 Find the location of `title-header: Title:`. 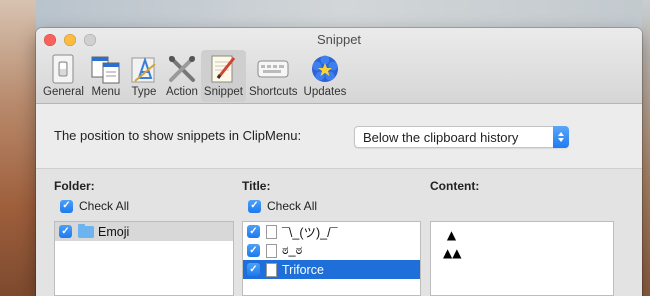

title-header: Title: is located at coordinates (256, 186).